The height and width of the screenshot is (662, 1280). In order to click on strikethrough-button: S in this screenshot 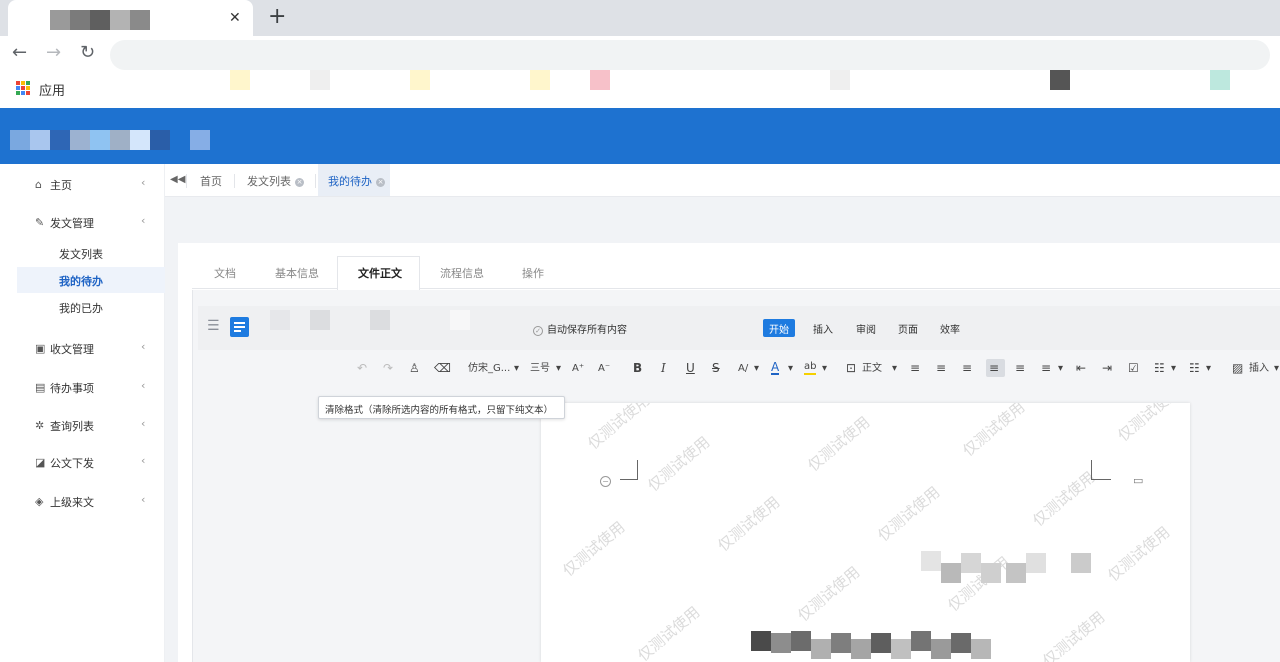, I will do `click(716, 368)`.